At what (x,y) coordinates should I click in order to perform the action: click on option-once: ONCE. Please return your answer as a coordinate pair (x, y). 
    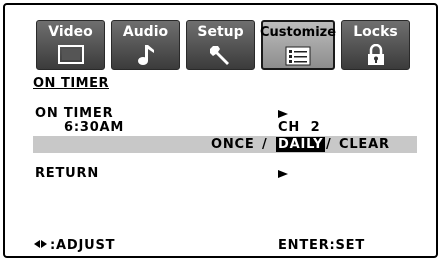
    Looking at the image, I should click on (233, 144).